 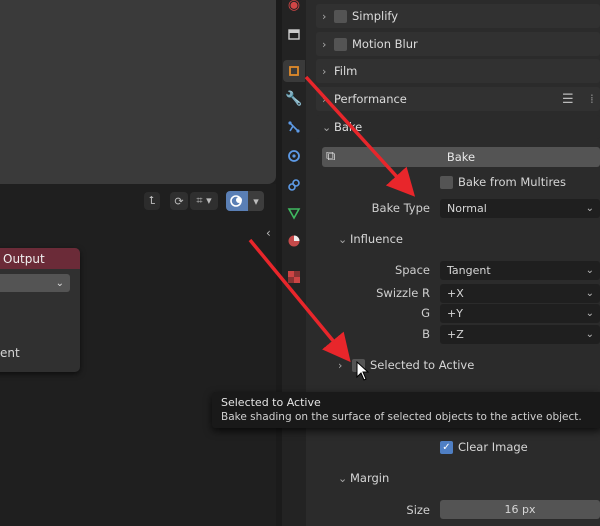 What do you see at coordinates (179, 201) in the screenshot?
I see `snap-icon: ⟳` at bounding box center [179, 201].